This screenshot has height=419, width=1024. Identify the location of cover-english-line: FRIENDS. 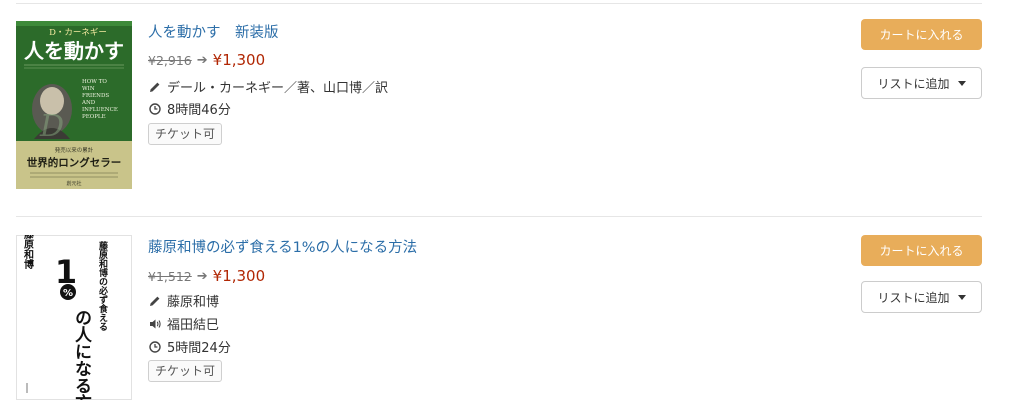
(95, 96).